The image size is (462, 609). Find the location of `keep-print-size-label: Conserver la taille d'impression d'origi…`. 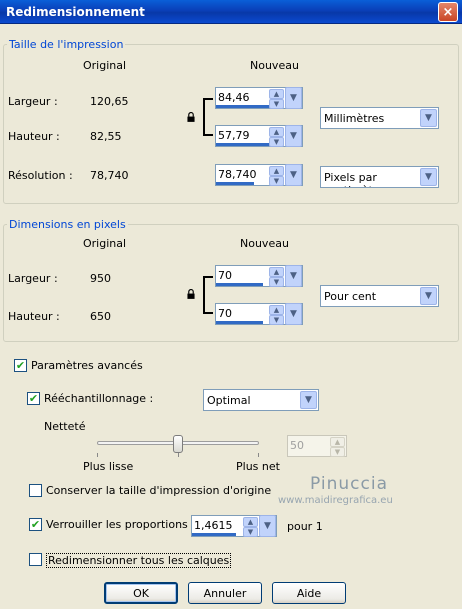

keep-print-size-label: Conserver la taille d'impression d'origi… is located at coordinates (158, 490).